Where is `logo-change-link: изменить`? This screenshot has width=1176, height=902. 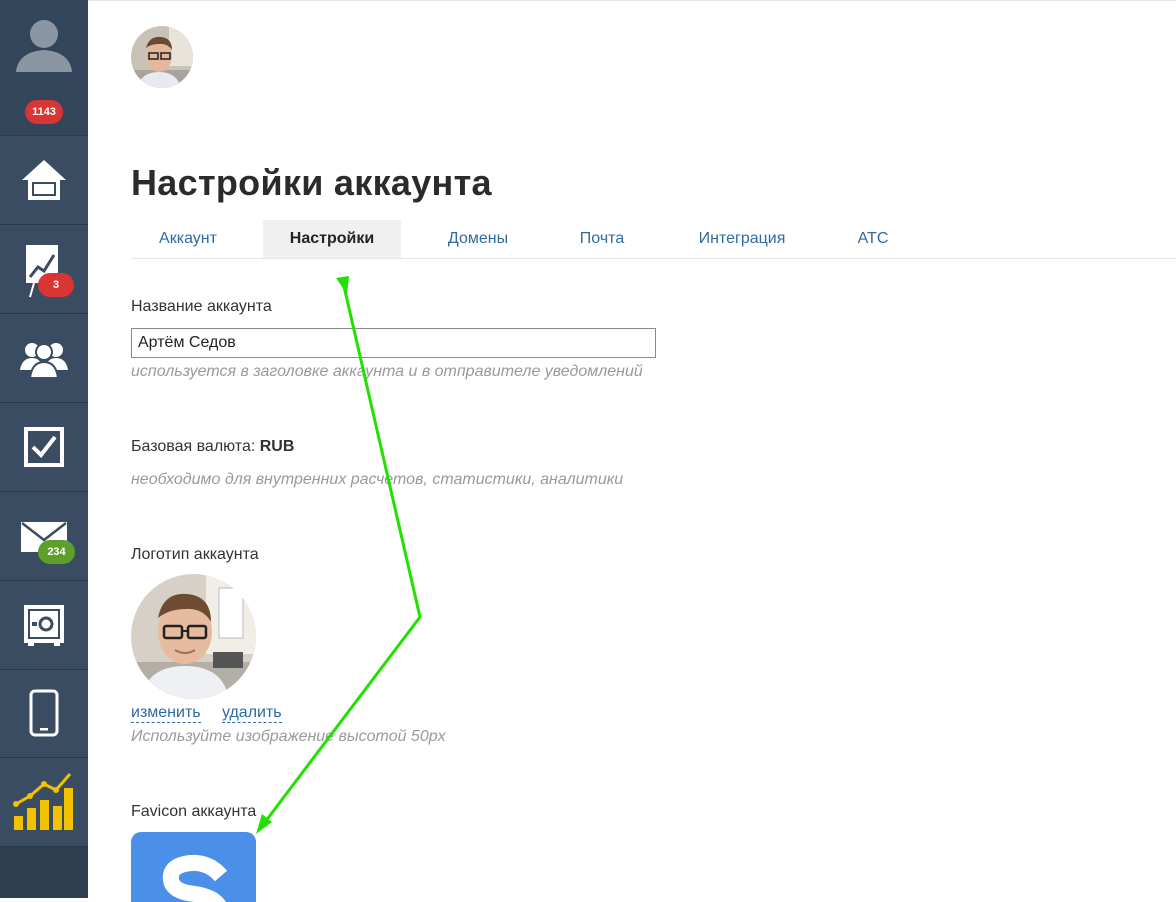
logo-change-link: изменить is located at coordinates (166, 713).